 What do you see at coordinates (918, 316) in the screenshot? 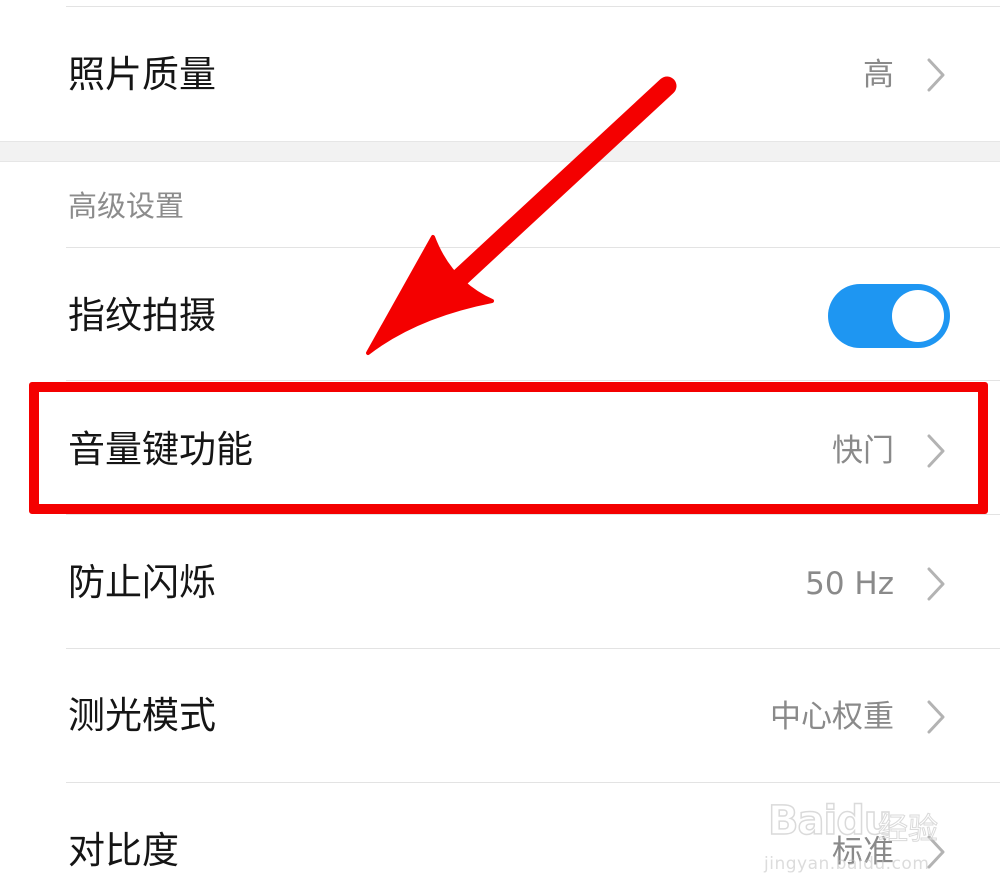
I see `toggle-knob` at bounding box center [918, 316].